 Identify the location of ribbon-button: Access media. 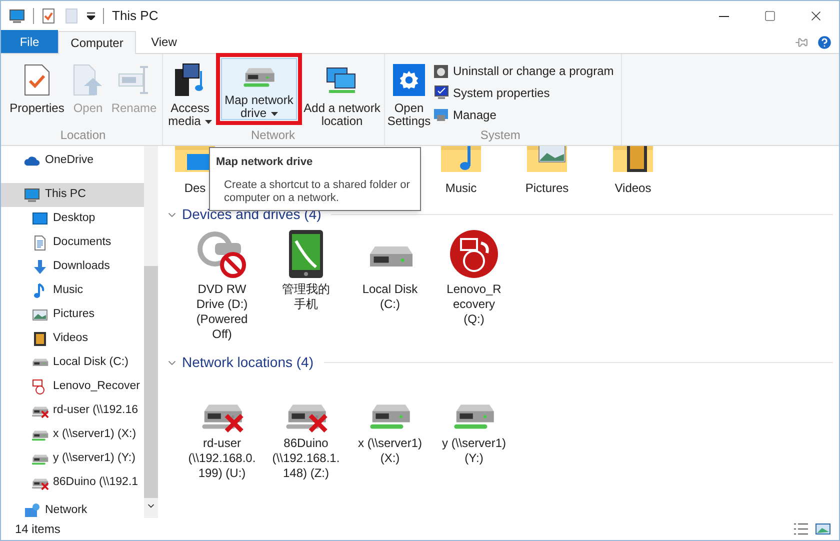
(190, 93).